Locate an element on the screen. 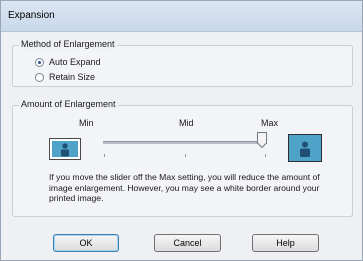 The image size is (363, 261). slider-track is located at coordinates (185, 142).